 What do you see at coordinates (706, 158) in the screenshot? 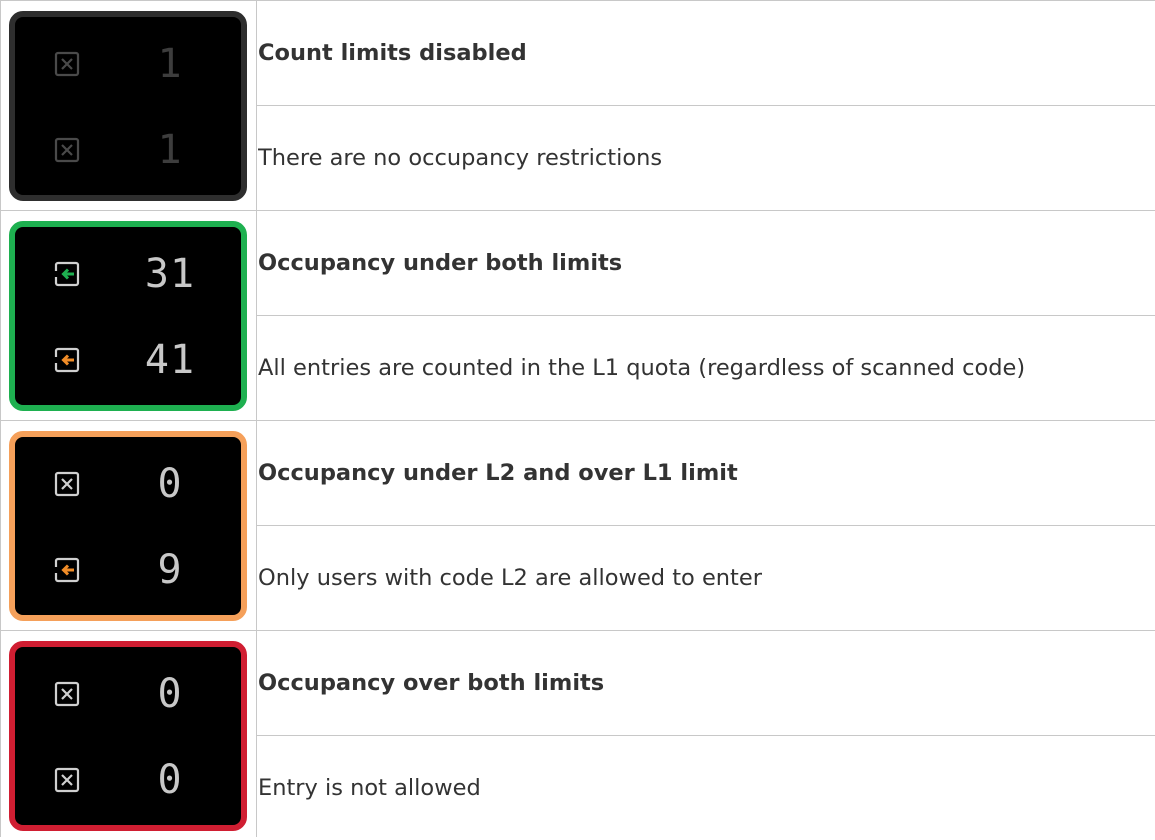
I see `status-description-cell: There are no occupancy restrictions` at bounding box center [706, 158].